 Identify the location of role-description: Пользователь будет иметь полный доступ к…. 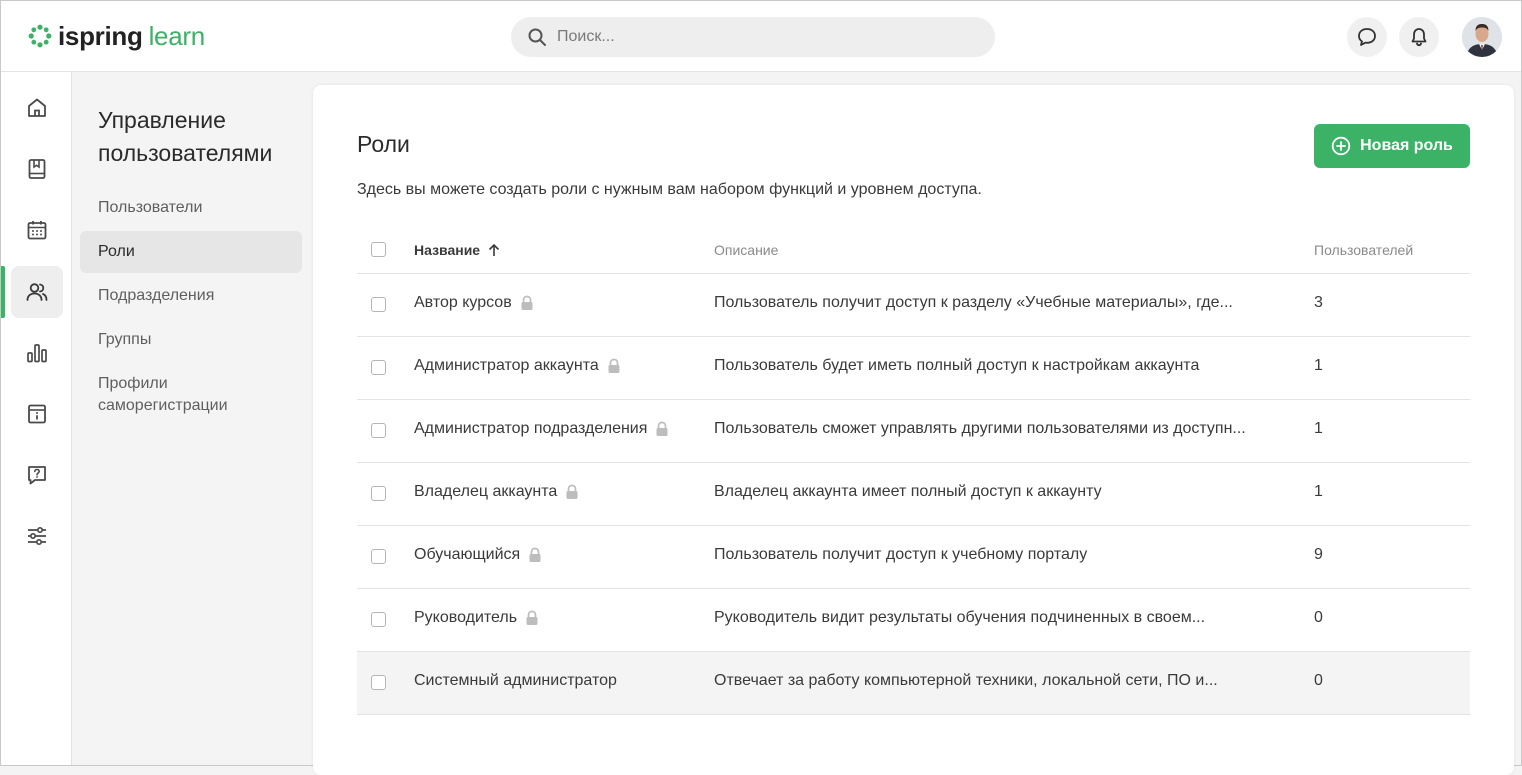
(957, 365).